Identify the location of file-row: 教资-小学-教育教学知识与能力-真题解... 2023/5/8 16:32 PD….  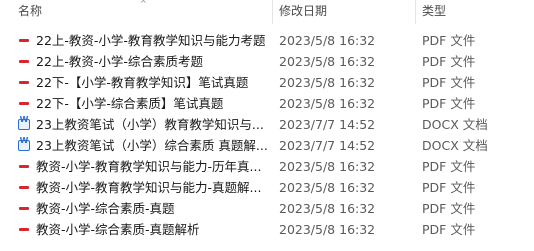
(267, 187).